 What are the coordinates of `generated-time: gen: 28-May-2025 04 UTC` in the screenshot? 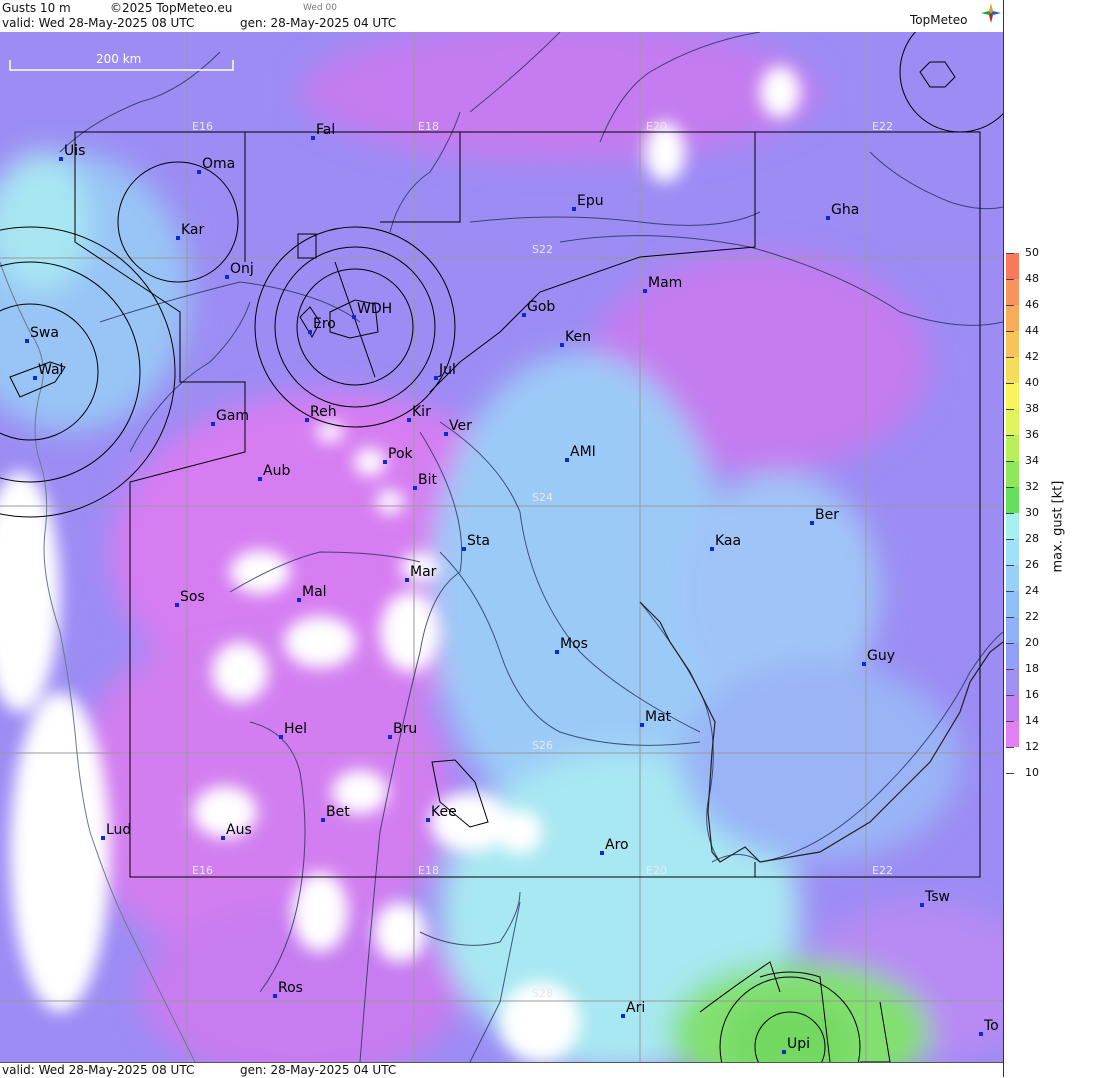 It's located at (318, 23).